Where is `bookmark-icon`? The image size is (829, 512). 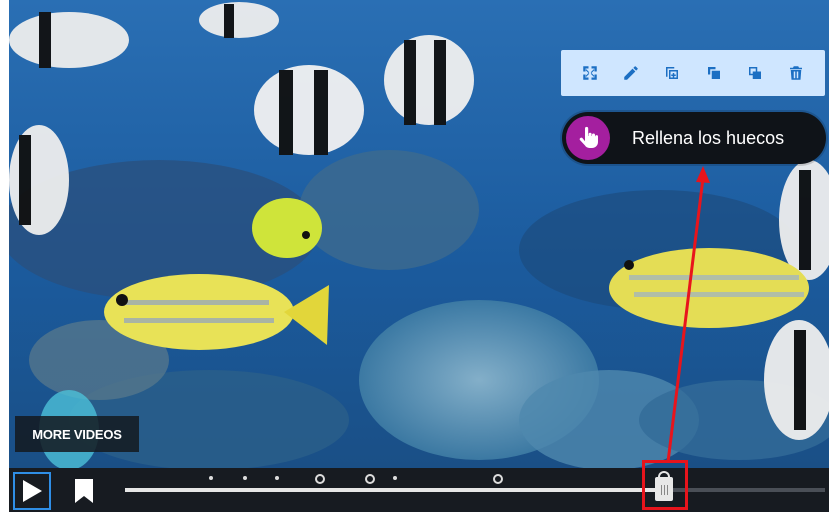 bookmark-icon is located at coordinates (84, 491).